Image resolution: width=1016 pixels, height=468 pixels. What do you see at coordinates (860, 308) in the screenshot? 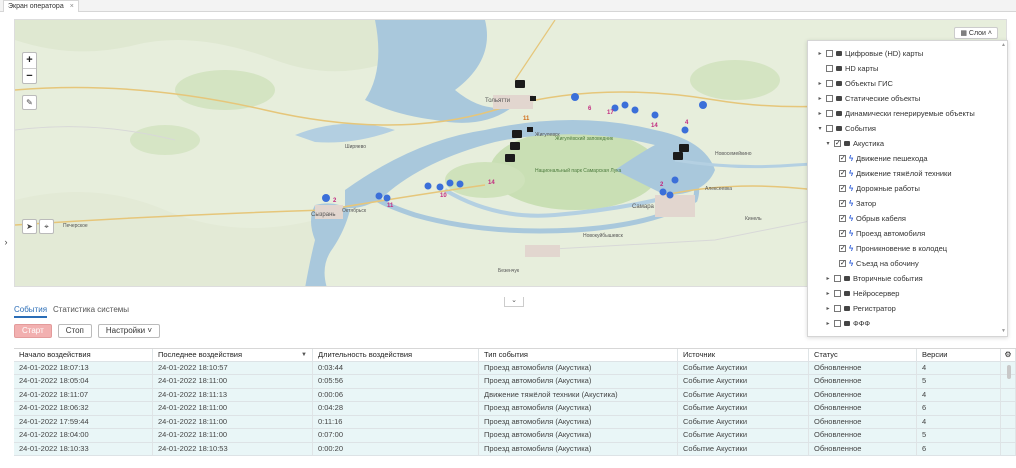
I see `layer-item: ▸ Регистратор` at bounding box center [860, 308].